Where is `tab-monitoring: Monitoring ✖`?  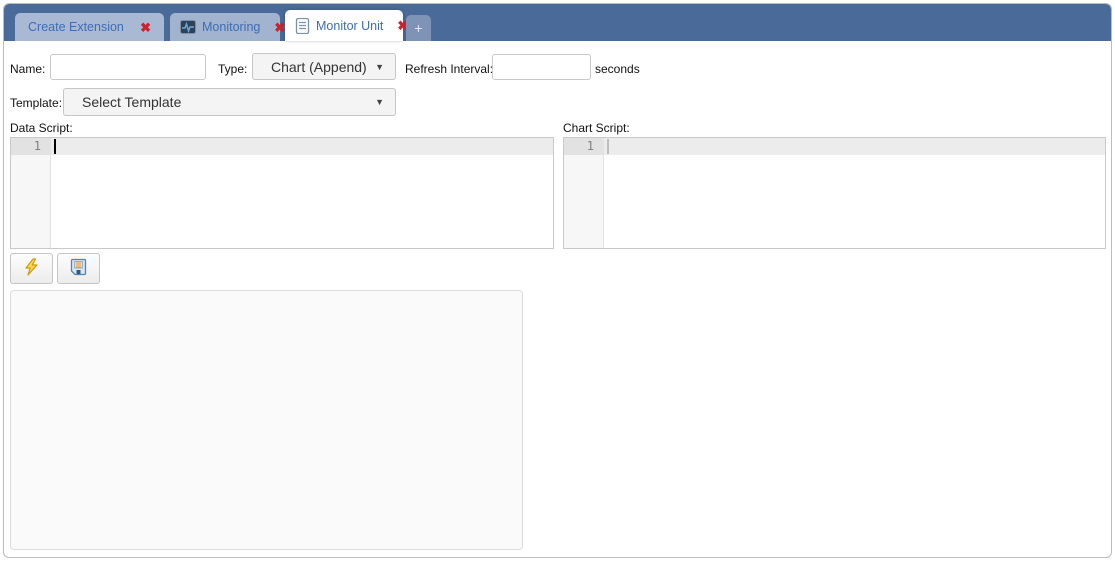 tab-monitoring: Monitoring ✖ is located at coordinates (227, 27).